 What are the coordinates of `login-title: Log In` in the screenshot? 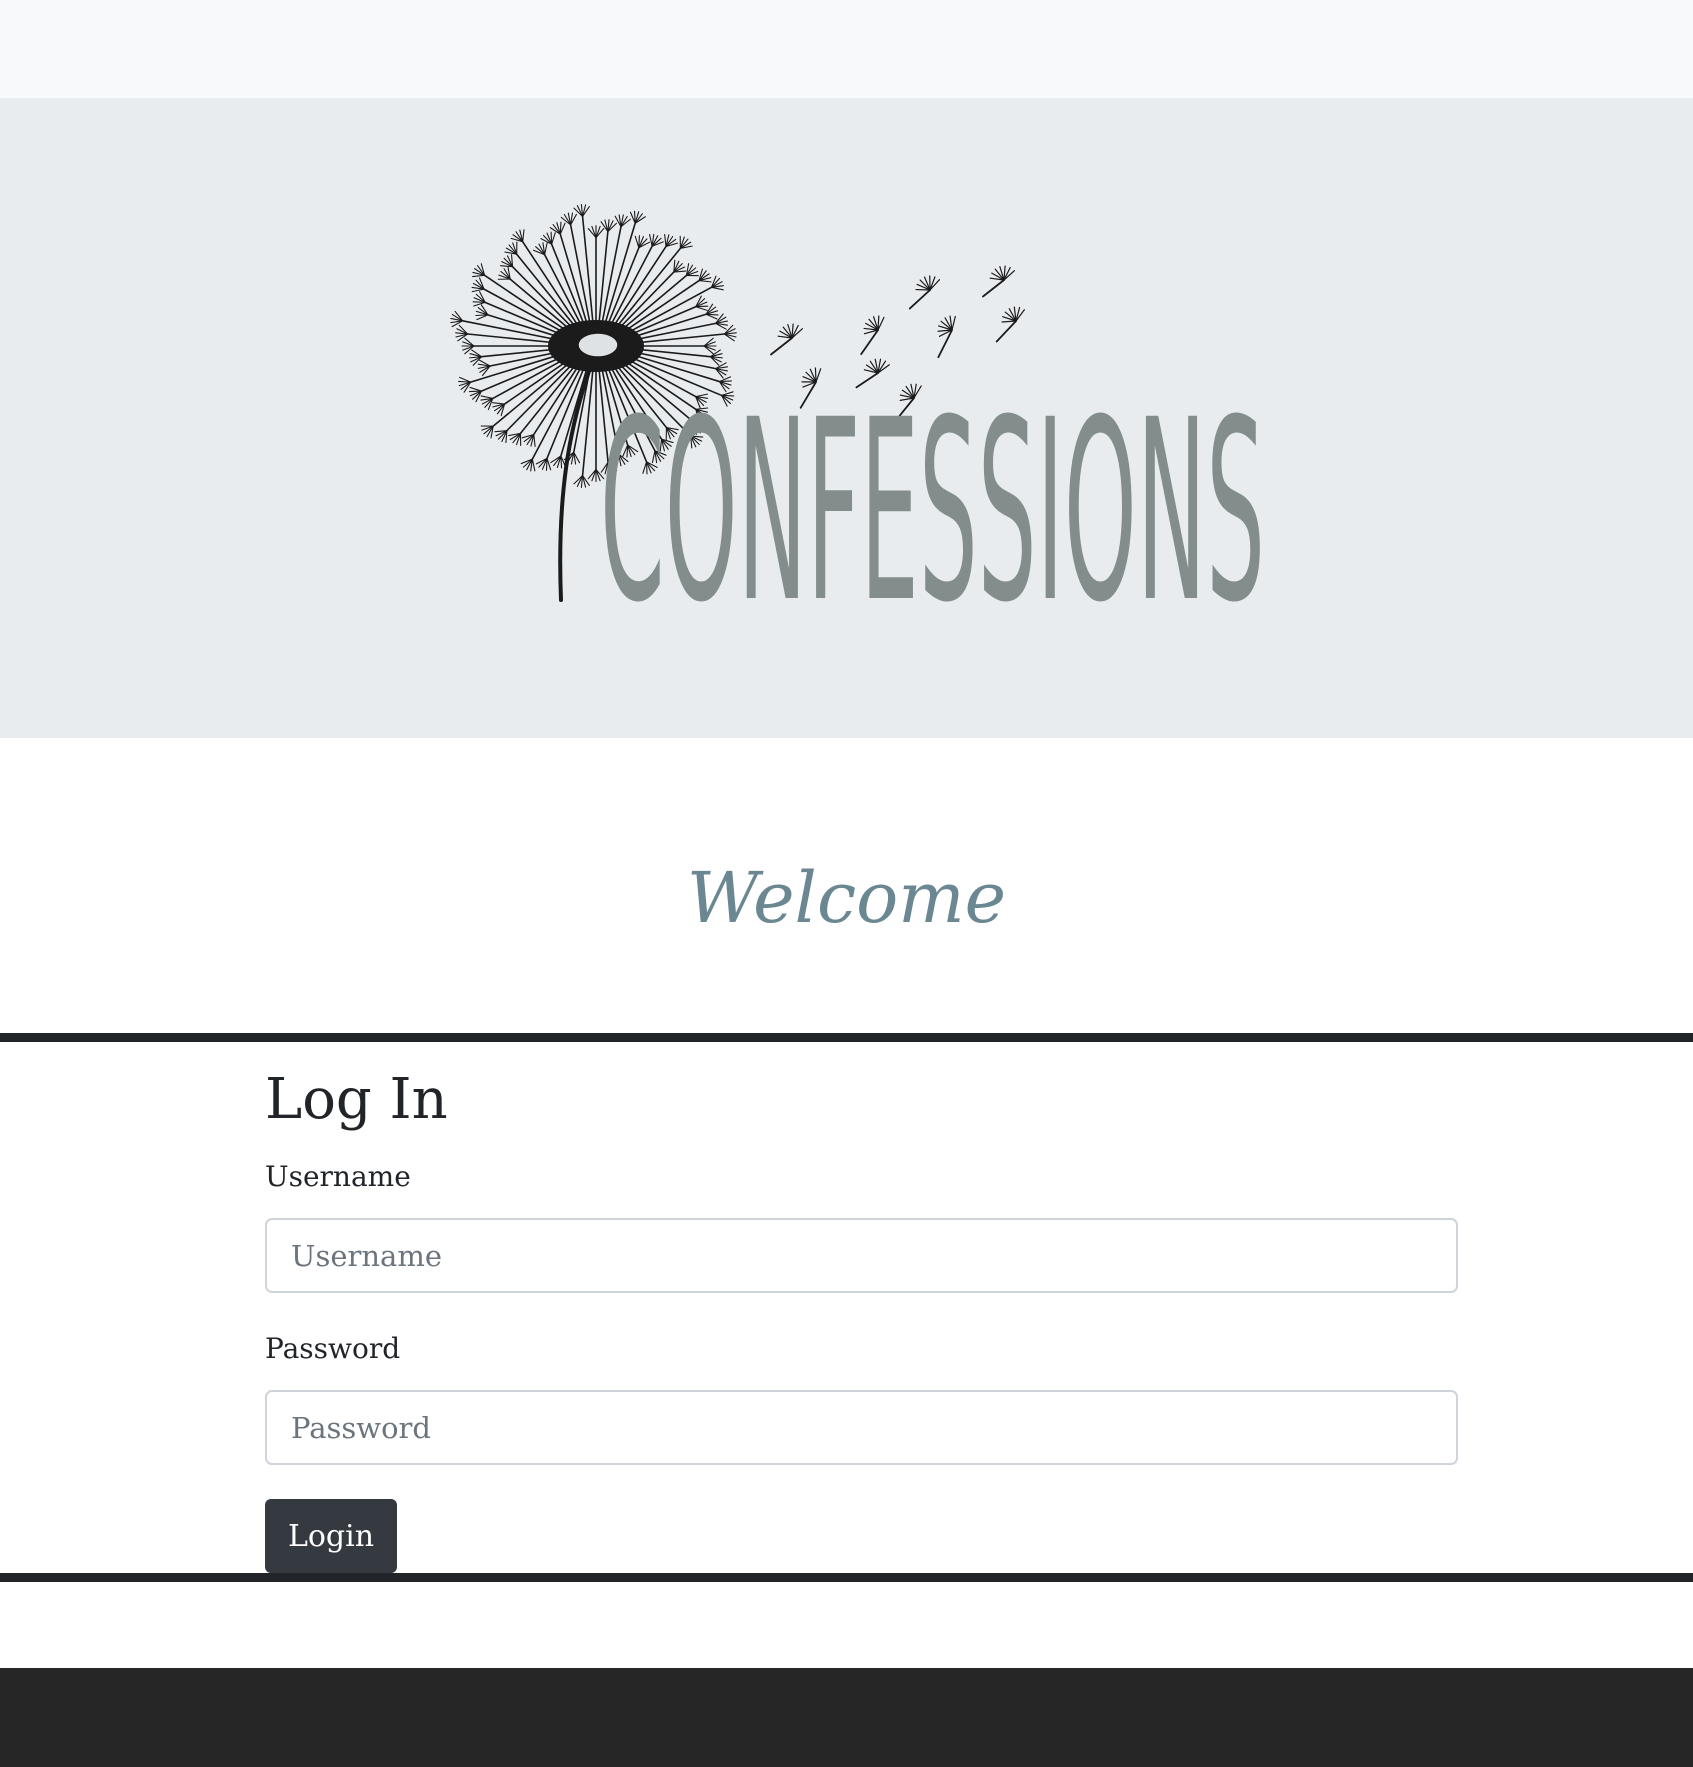 It's located at (356, 1099).